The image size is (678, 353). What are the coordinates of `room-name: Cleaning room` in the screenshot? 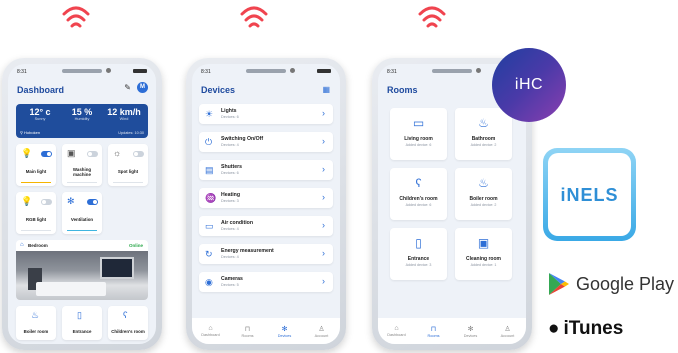 It's located at (483, 259).